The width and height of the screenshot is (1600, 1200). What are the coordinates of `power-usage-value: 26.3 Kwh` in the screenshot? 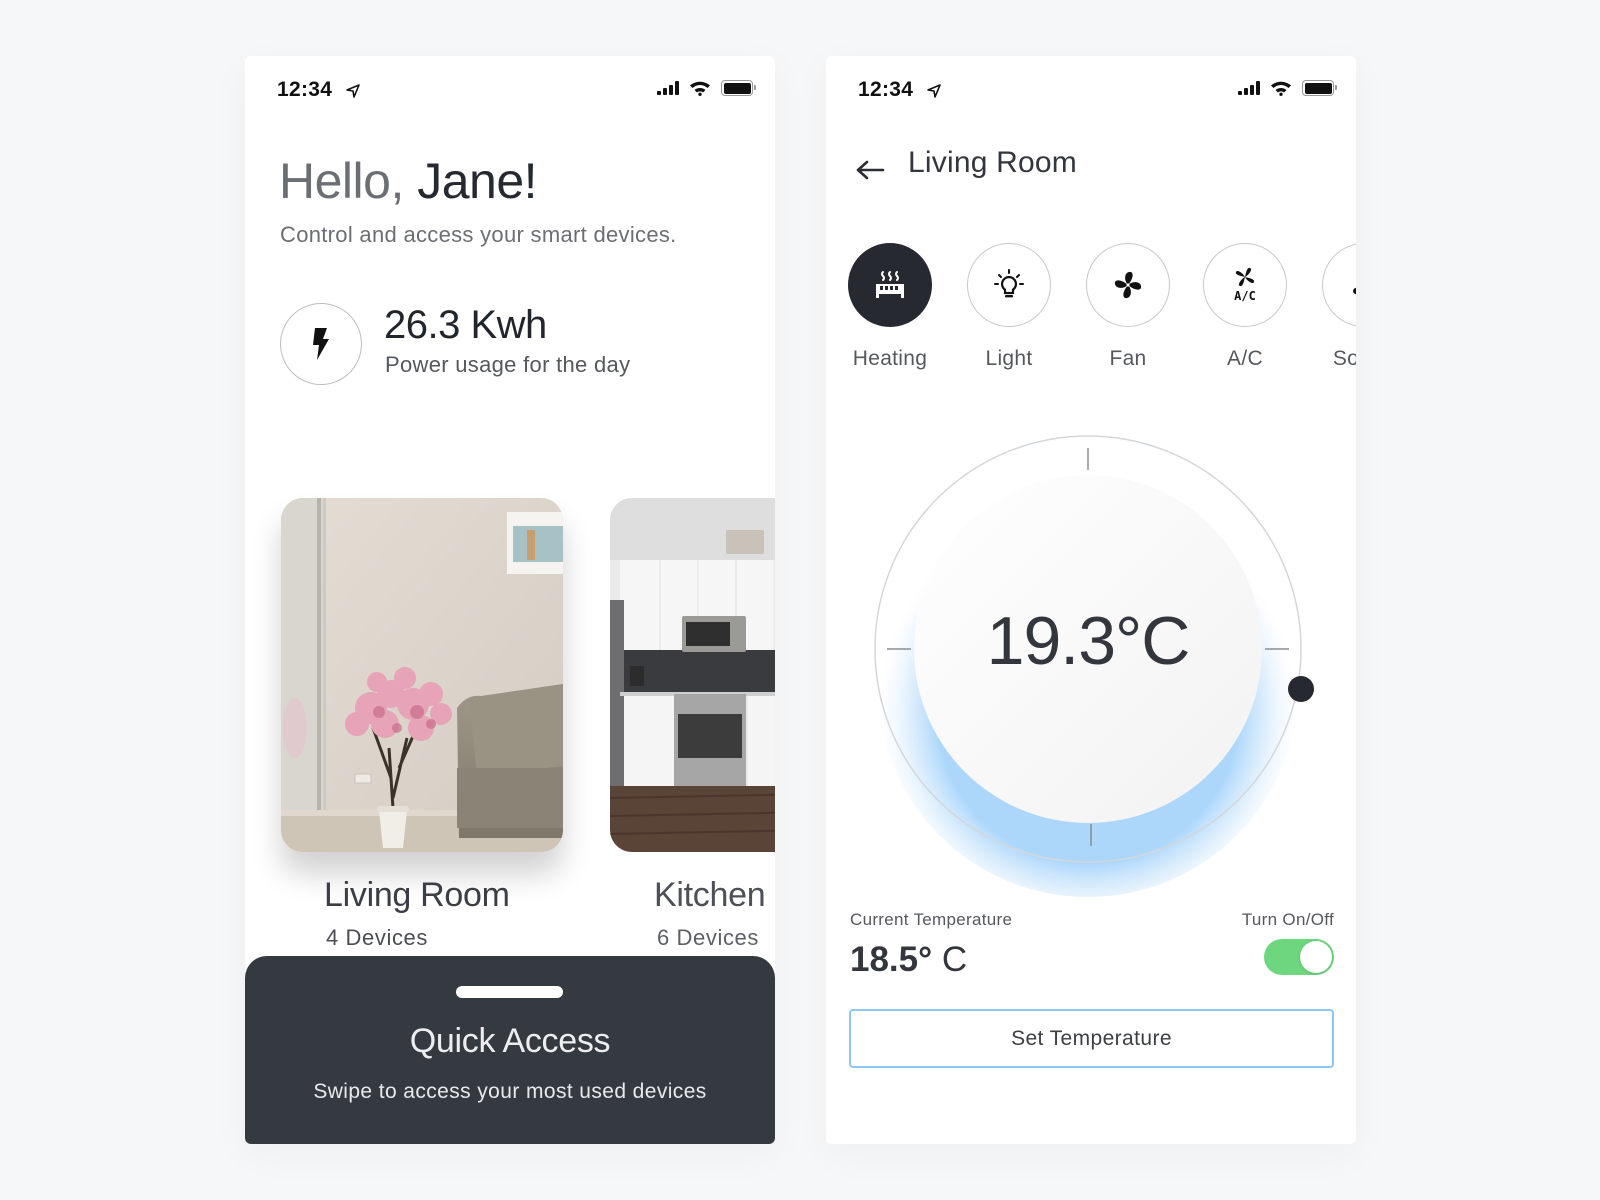 It's located at (465, 325).